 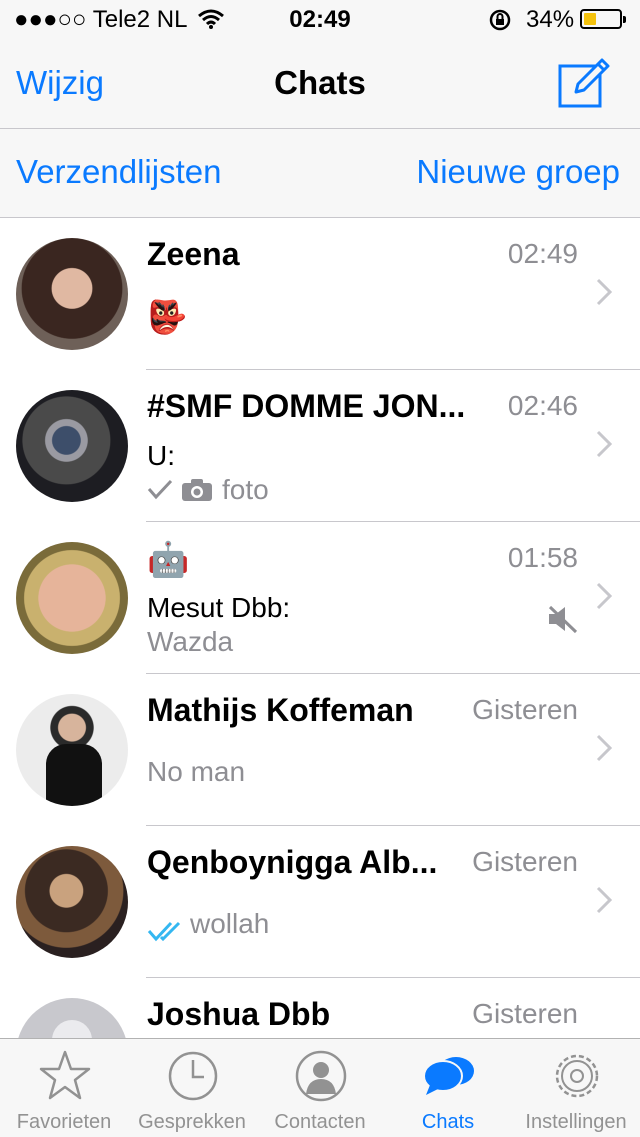 What do you see at coordinates (168, 560) in the screenshot?
I see `chat-name: 🤖` at bounding box center [168, 560].